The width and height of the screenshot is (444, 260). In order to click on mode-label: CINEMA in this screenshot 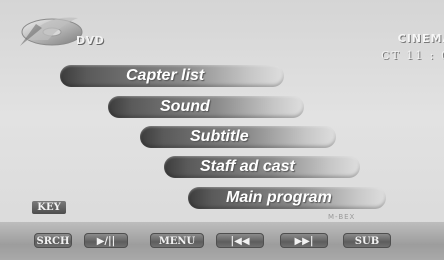, I will do `click(420, 38)`.